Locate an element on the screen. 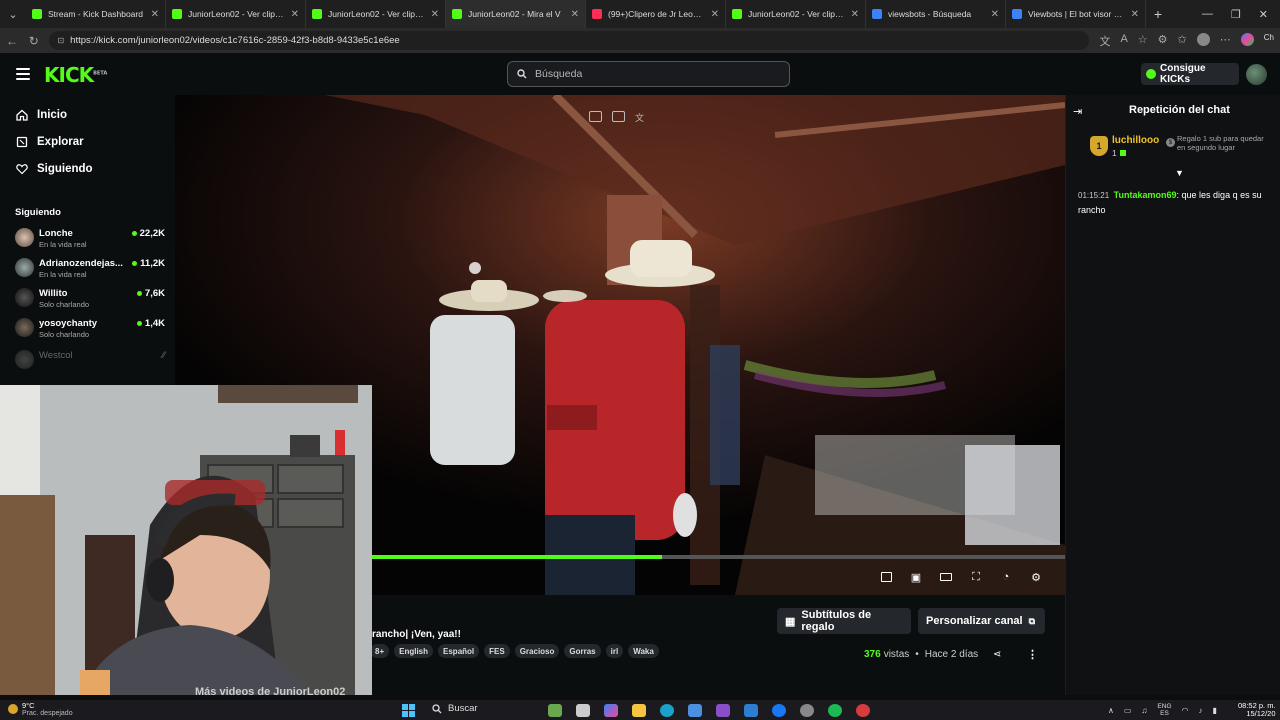 This screenshot has height=720, width=1280. more-options-icon: ⋯ is located at coordinates (1225, 41).